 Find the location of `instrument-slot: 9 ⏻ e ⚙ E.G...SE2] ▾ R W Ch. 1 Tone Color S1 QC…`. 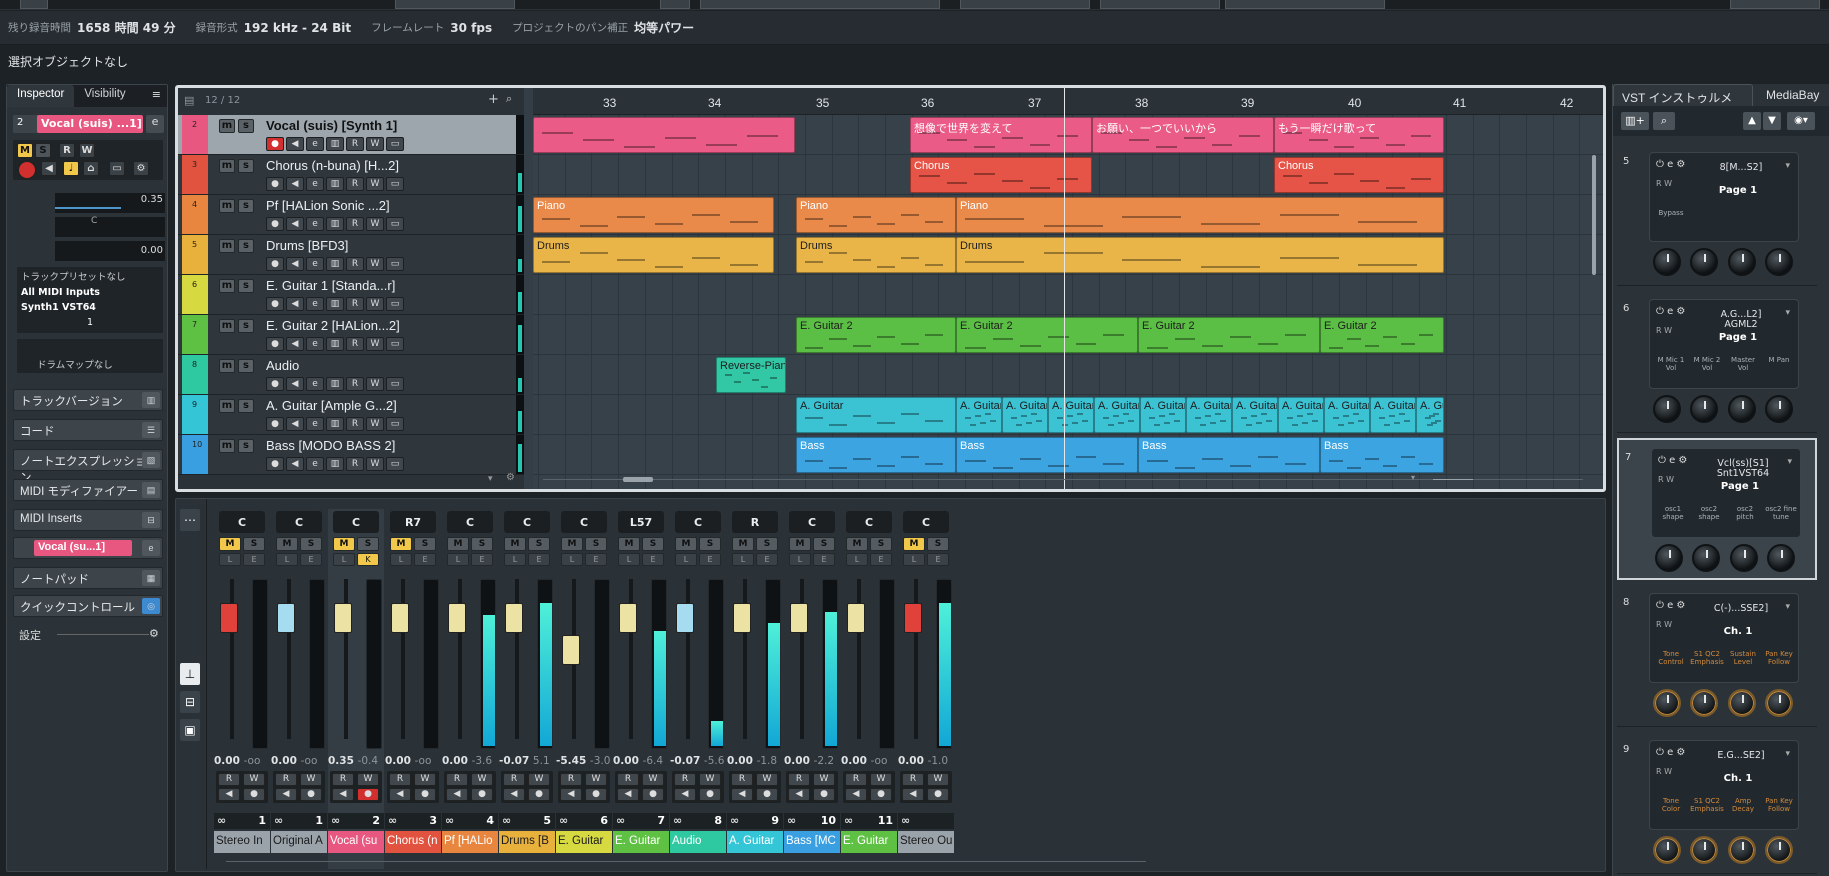

instrument-slot: 9 ⏻ e ⚙ E.G...SE2] ▾ R W Ch. 1 Tone Color S1 QC… is located at coordinates (1717, 803).